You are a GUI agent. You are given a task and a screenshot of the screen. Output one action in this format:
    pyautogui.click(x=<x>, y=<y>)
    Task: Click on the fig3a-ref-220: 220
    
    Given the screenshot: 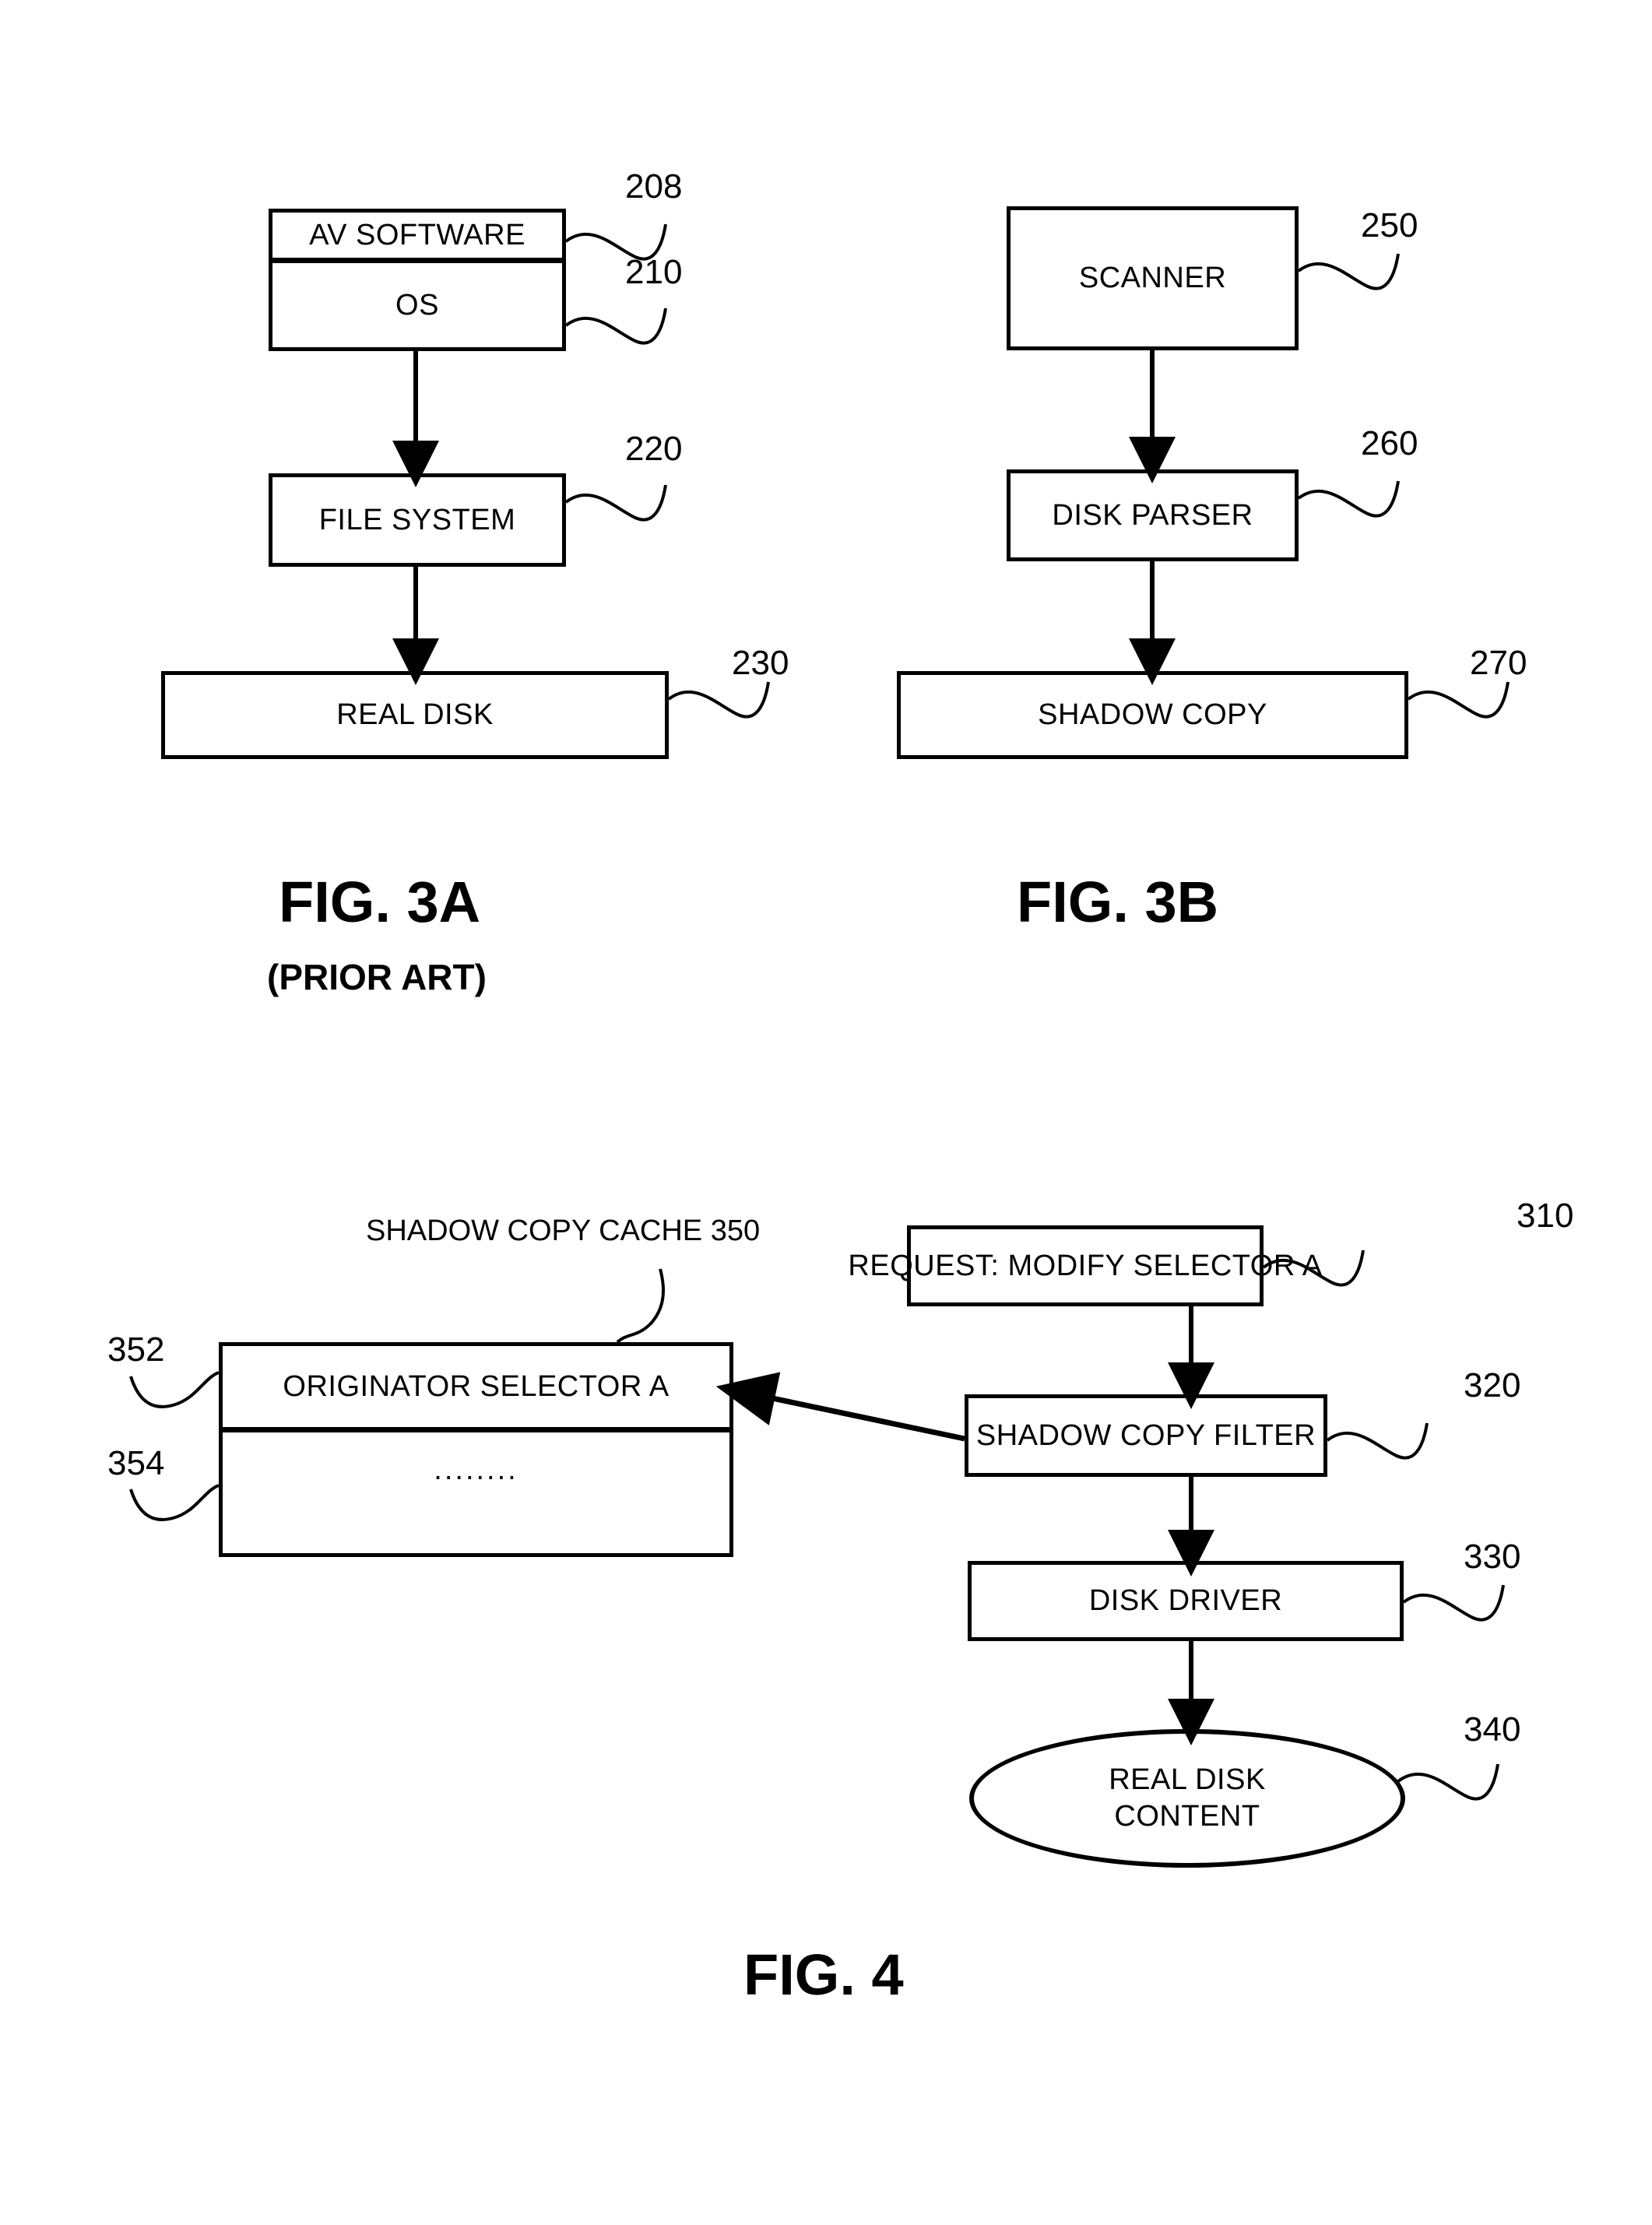 What is the action you would take?
    pyautogui.click(x=654, y=449)
    